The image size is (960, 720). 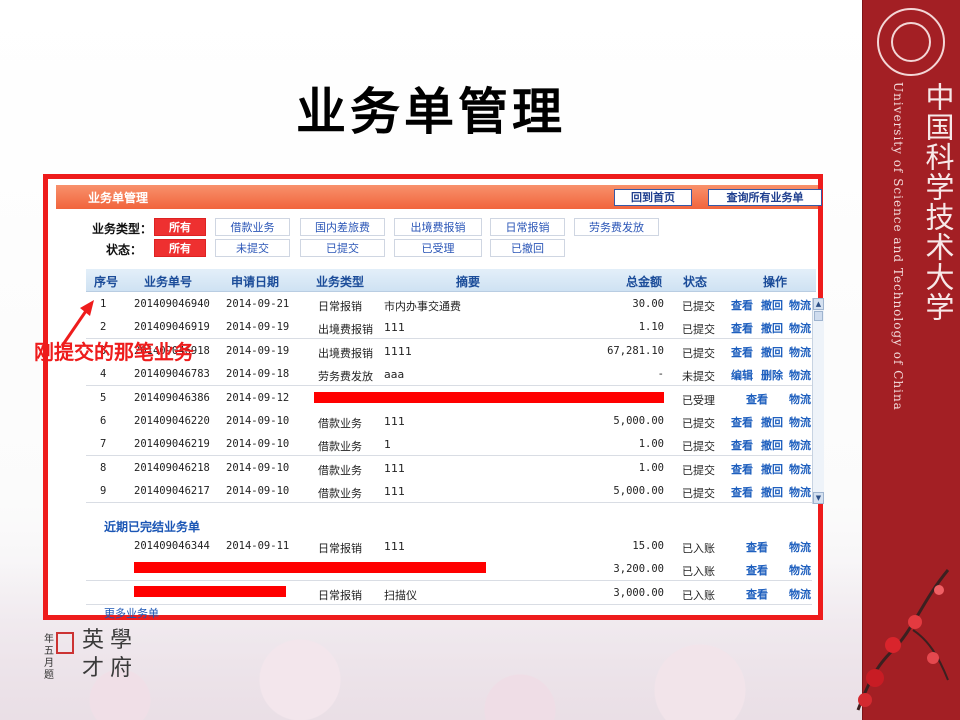 I want to click on row-id: 201409046344, so click(x=172, y=546).